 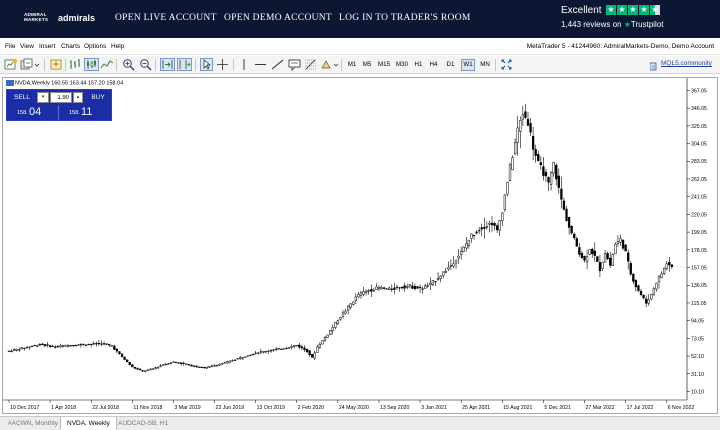 What do you see at coordinates (222, 64) in the screenshot?
I see `crosshair-tool-button` at bounding box center [222, 64].